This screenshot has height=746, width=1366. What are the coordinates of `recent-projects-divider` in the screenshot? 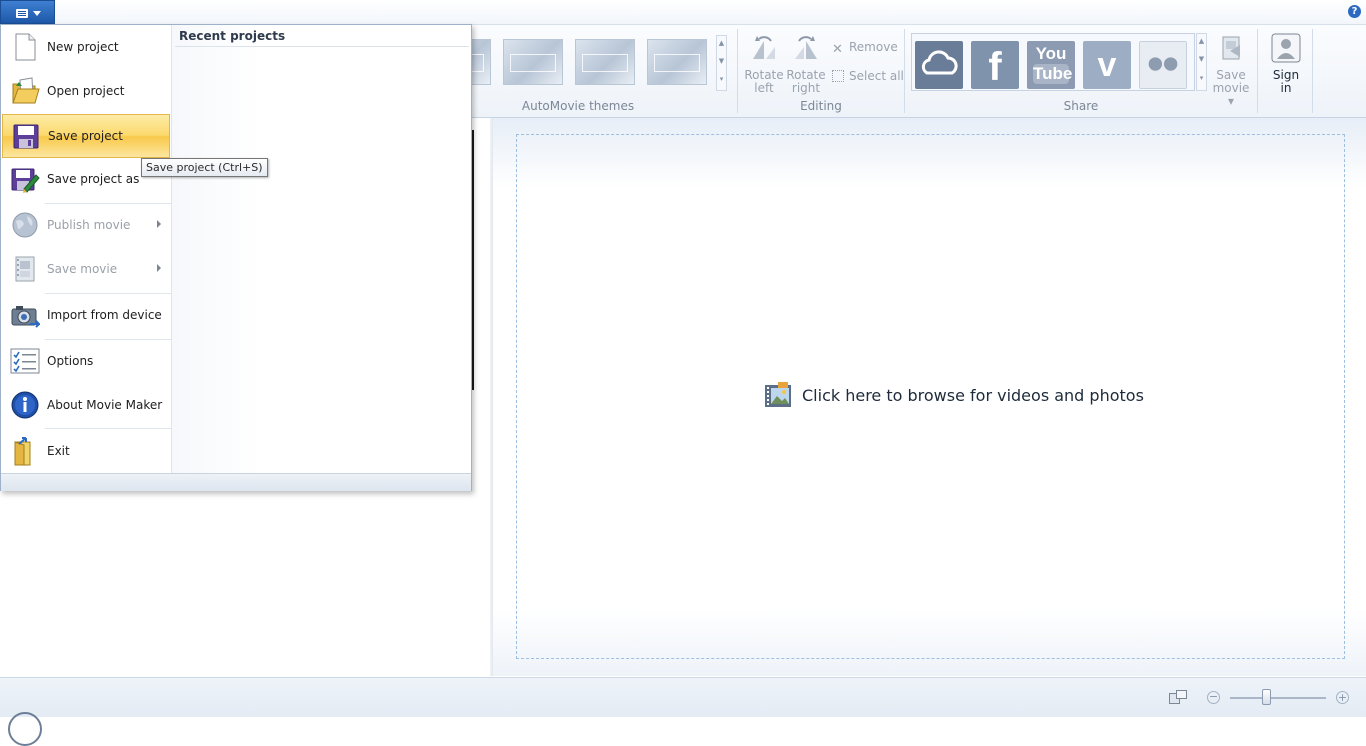 It's located at (322, 46).